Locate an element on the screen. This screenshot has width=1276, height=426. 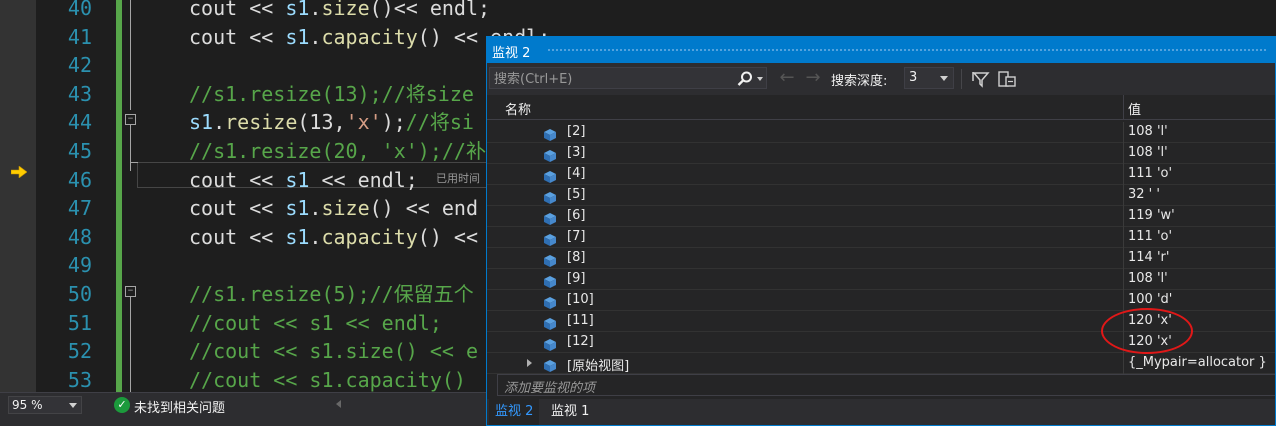
expand-arrow-icon is located at coordinates (529, 363).